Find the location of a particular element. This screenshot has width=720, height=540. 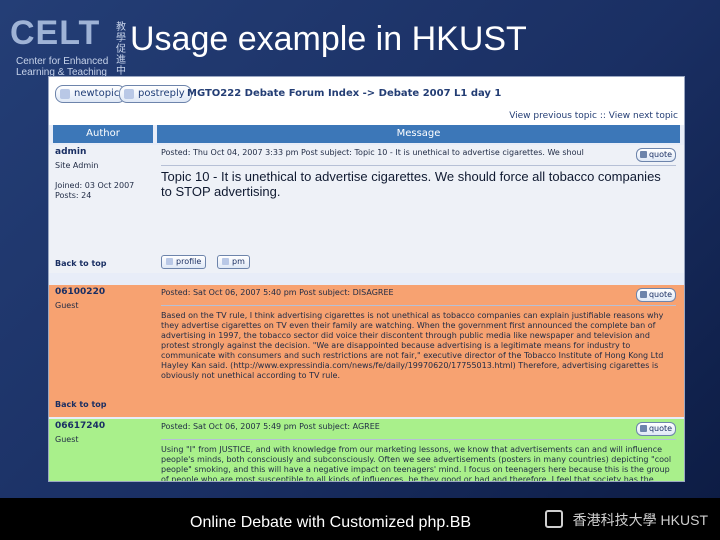

new-topic-button: newtopic is located at coordinates (91, 94).